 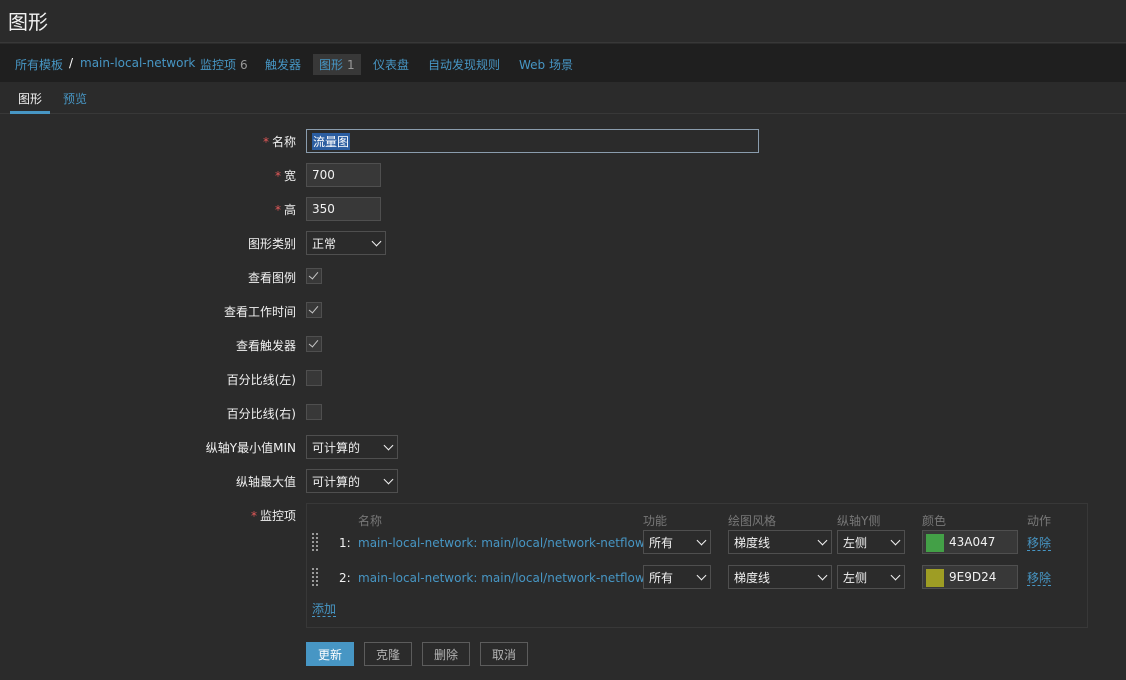 What do you see at coordinates (285, 176) in the screenshot?
I see `width-label: * 宽` at bounding box center [285, 176].